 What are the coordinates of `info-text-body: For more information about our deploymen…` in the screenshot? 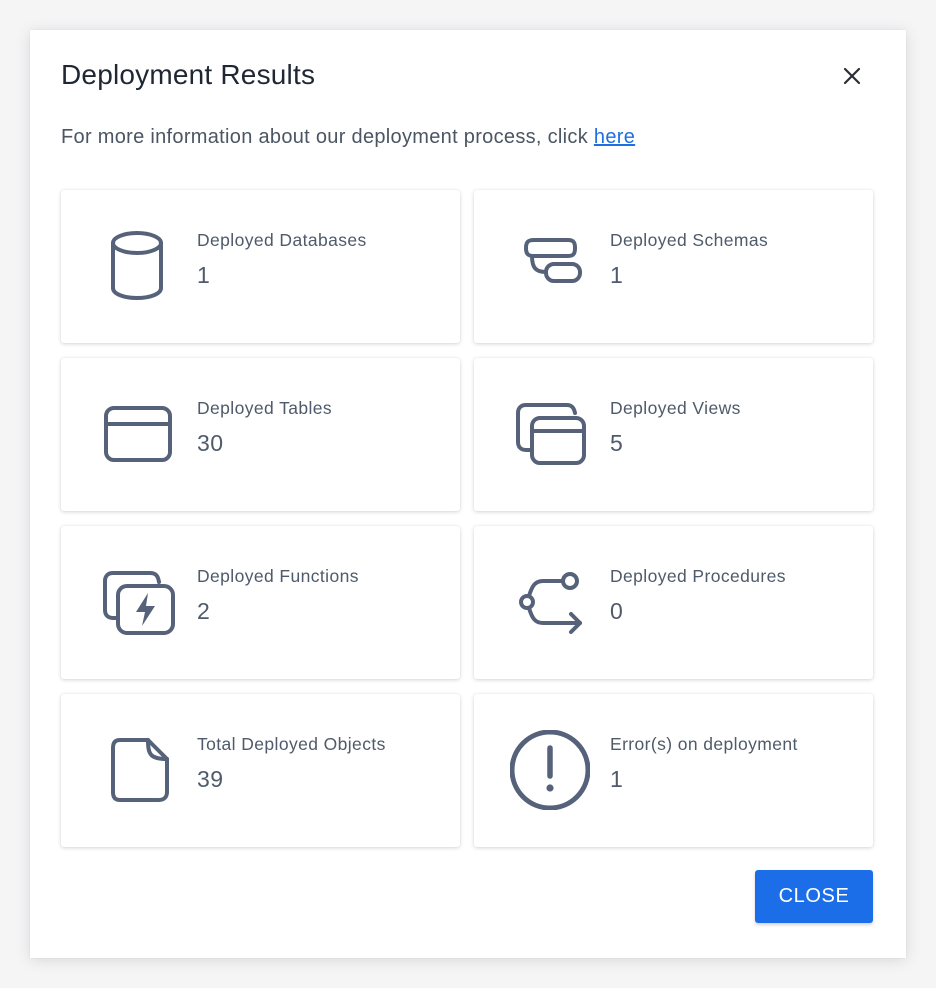 It's located at (327, 137).